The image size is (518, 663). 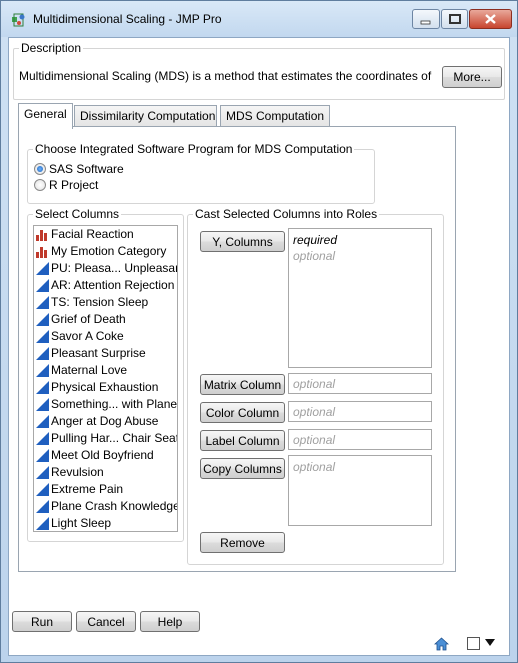 I want to click on column-list-item: Plane Crash Knowledge, so click(x=105, y=506).